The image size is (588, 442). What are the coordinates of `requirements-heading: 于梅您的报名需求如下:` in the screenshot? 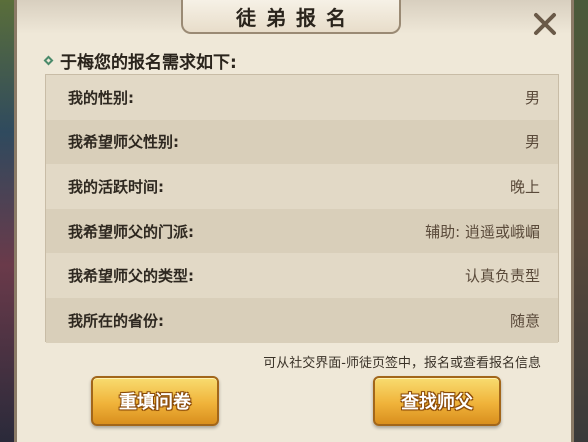 It's located at (140, 60).